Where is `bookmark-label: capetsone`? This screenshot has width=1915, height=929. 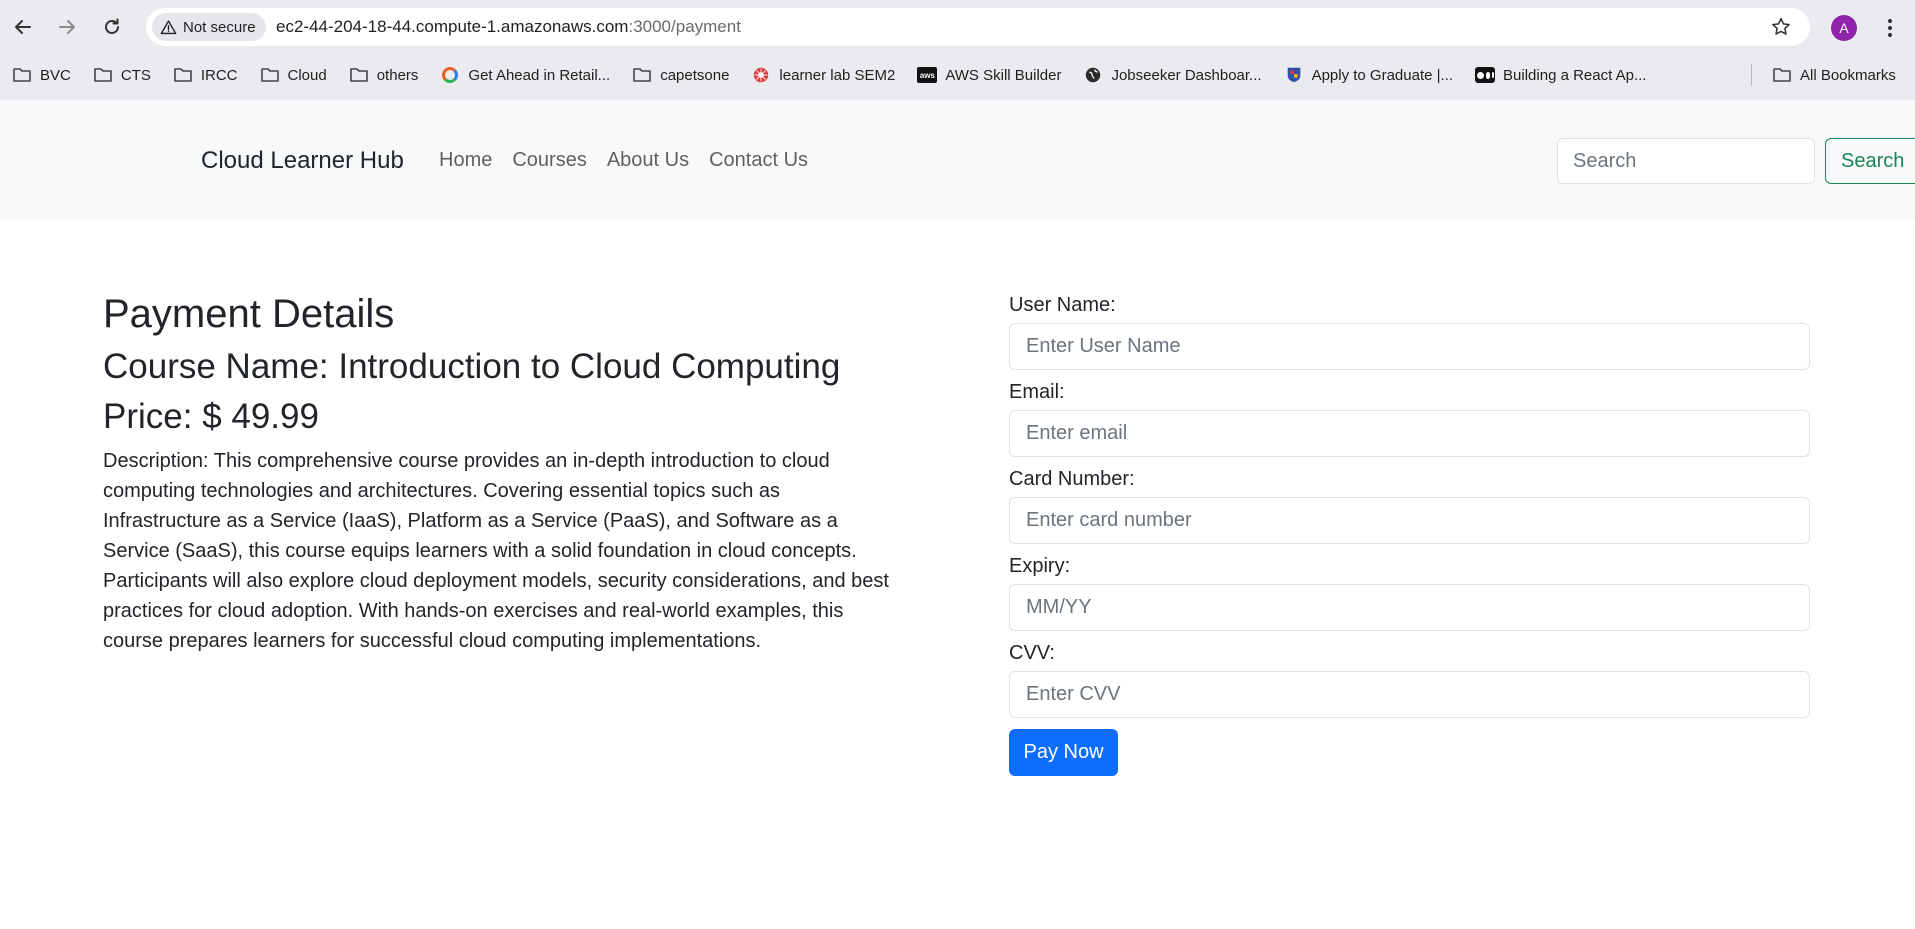 bookmark-label: capetsone is located at coordinates (694, 75).